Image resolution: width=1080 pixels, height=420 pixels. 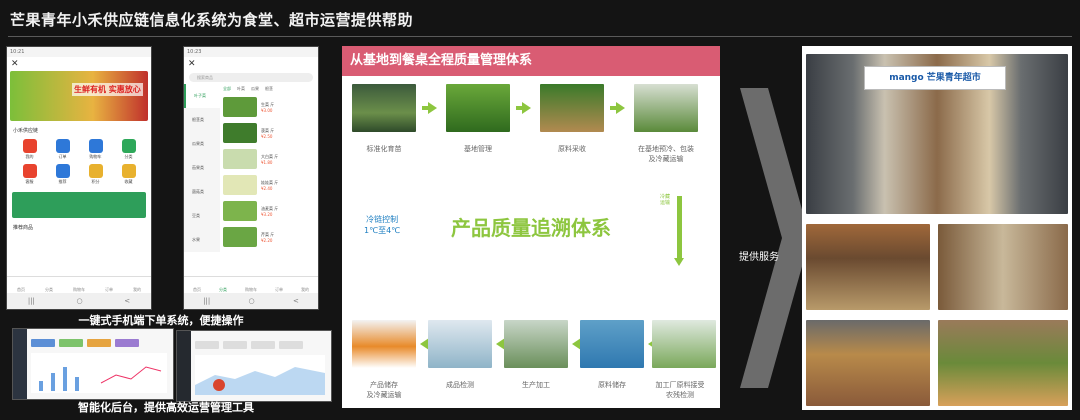 I want to click on down-arrow-shaft, so click(x=679, y=228).